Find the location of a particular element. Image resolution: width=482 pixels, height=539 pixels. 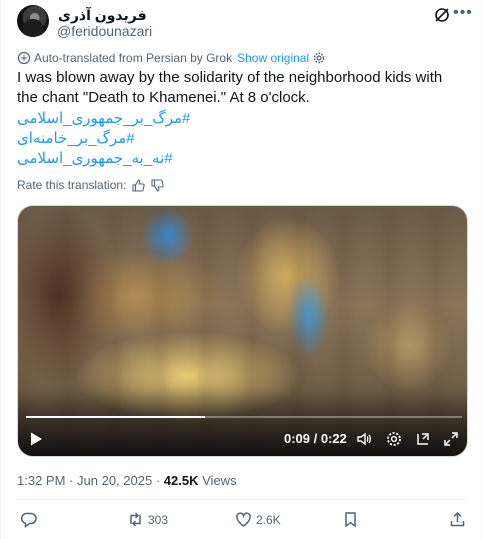

tweet-time: 1:32 PM is located at coordinates (41, 480).